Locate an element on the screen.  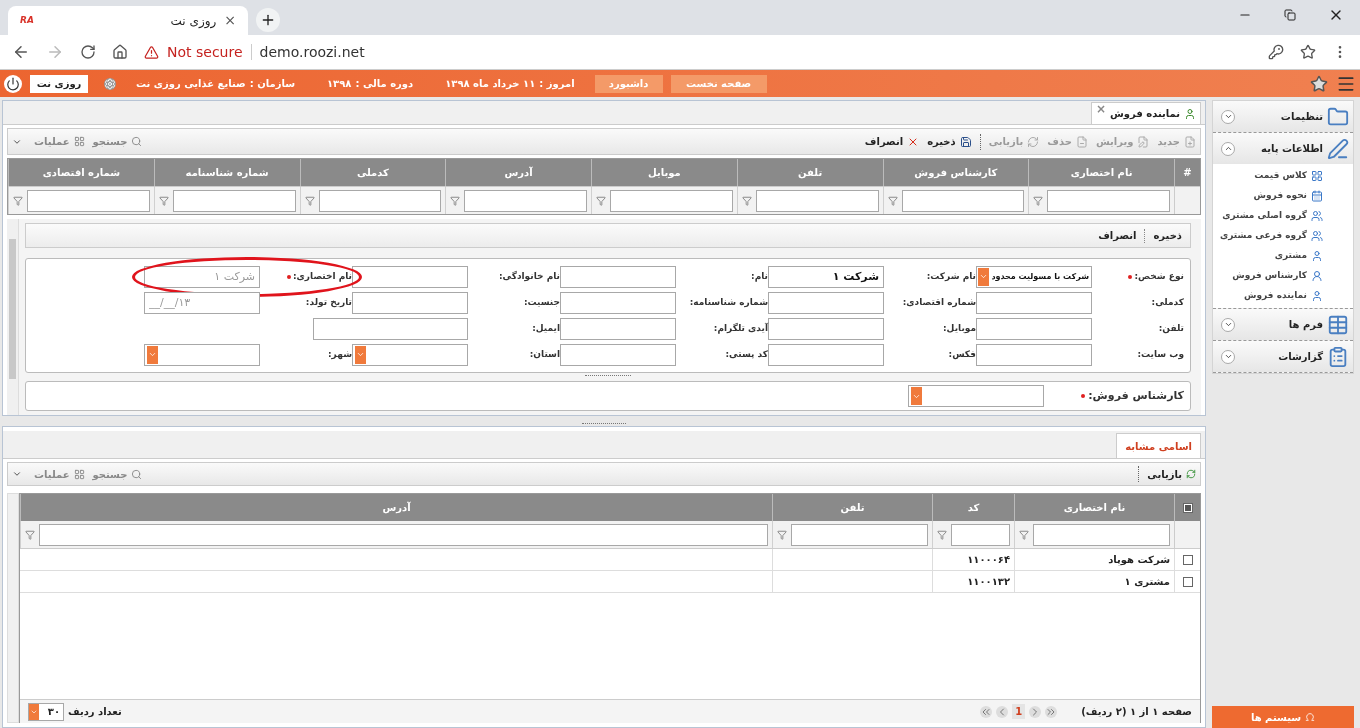
select-field: شرکت با مسولیت محدود is located at coordinates (1034, 276).